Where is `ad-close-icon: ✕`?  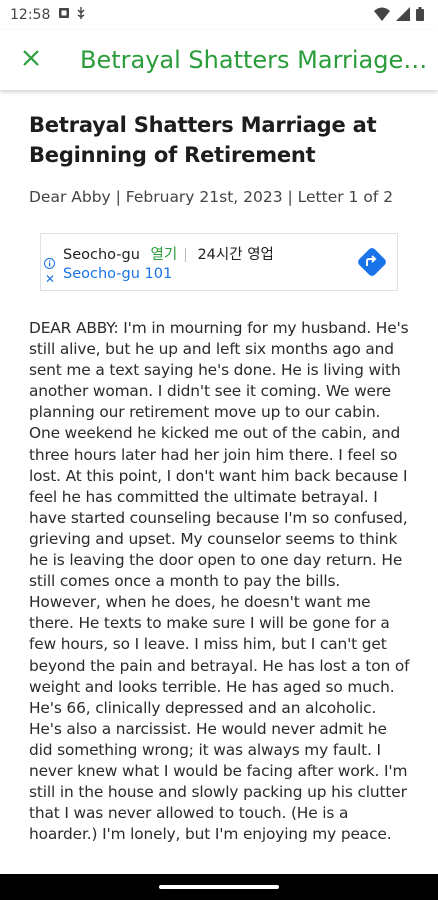
ad-close-icon: ✕ is located at coordinates (50, 279).